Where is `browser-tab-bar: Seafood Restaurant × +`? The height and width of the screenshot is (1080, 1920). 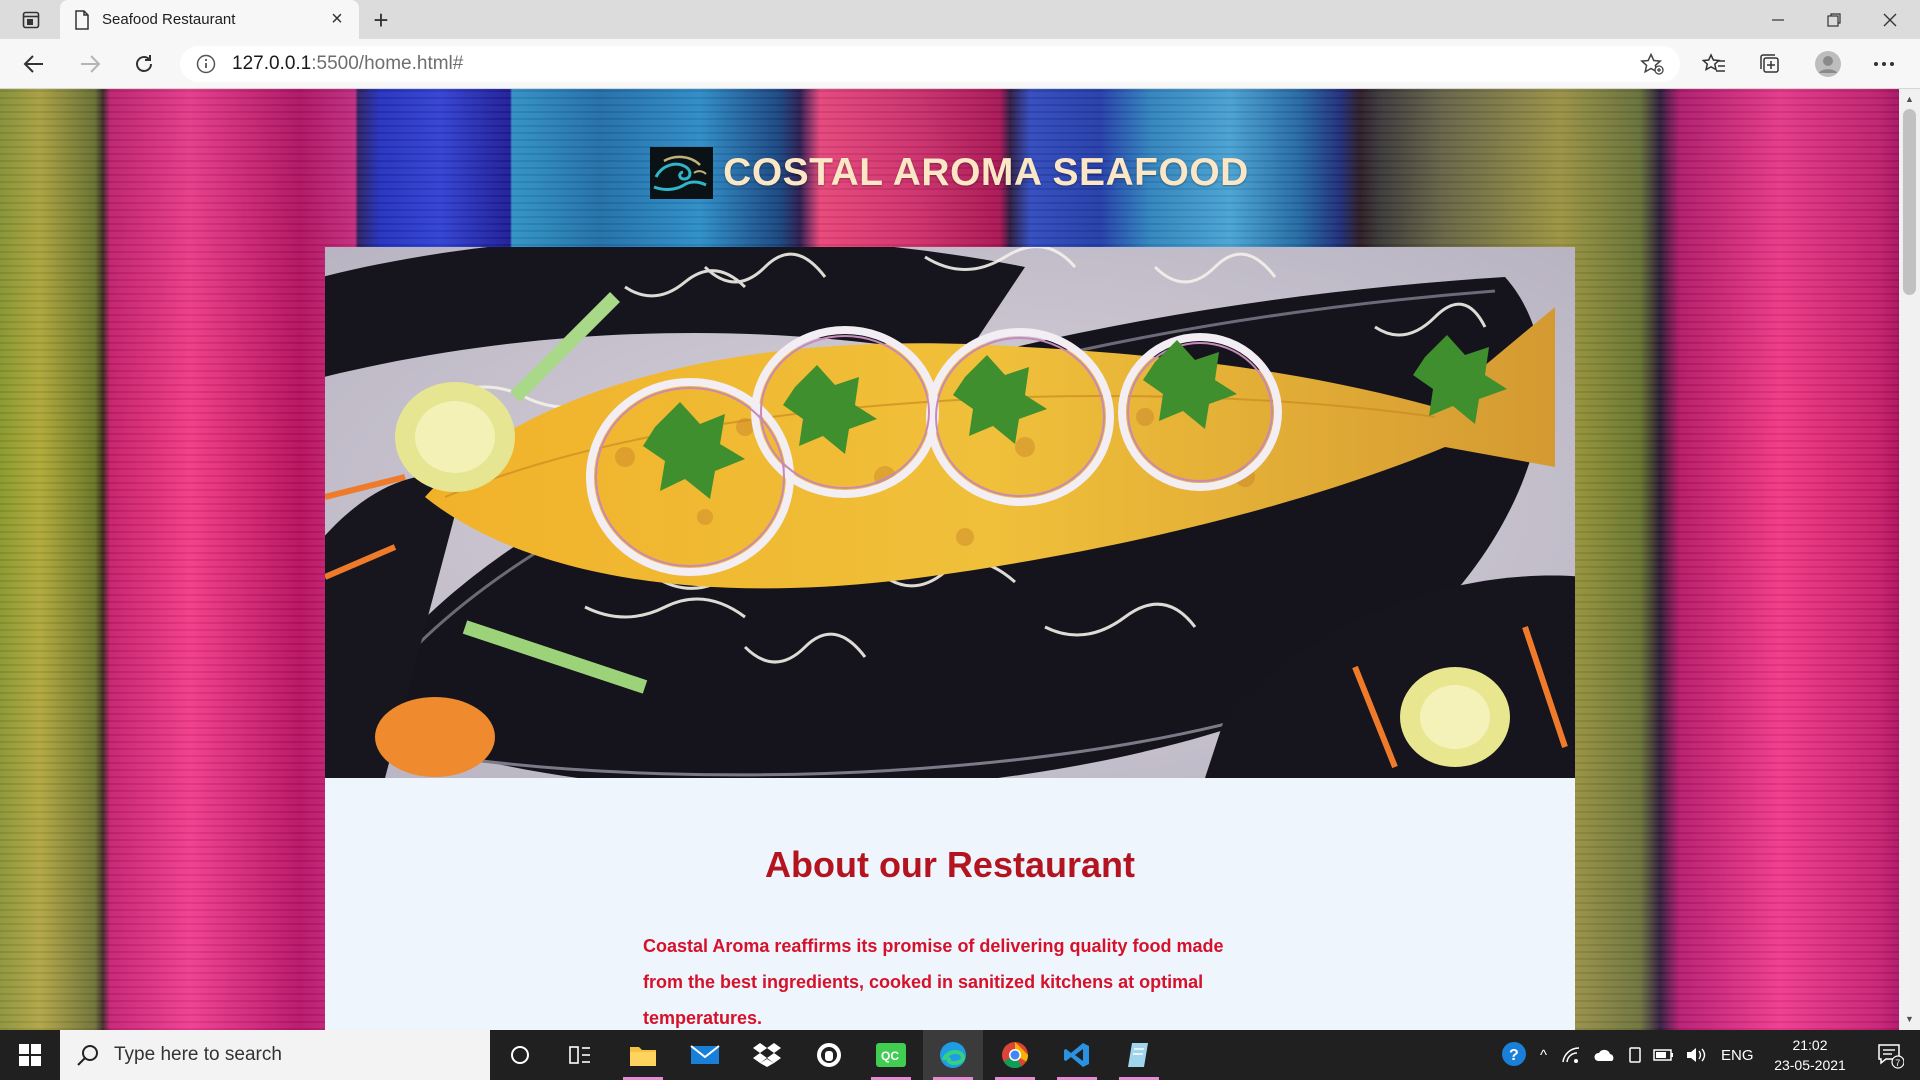 browser-tab-bar: Seafood Restaurant × + is located at coordinates (960, 19).